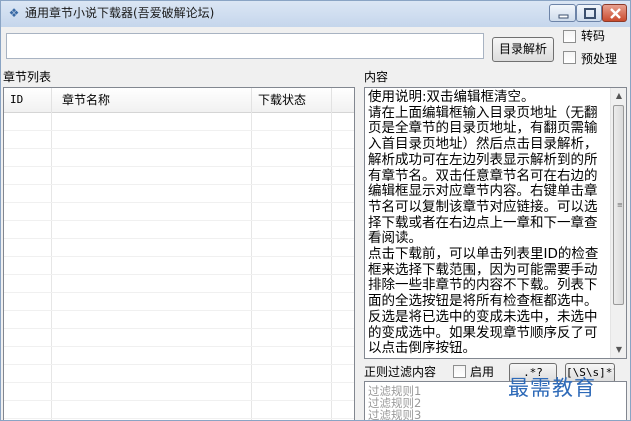 The image size is (631, 421). What do you see at coordinates (27, 77) in the screenshot?
I see `chapter-list-title: 章节列表` at bounding box center [27, 77].